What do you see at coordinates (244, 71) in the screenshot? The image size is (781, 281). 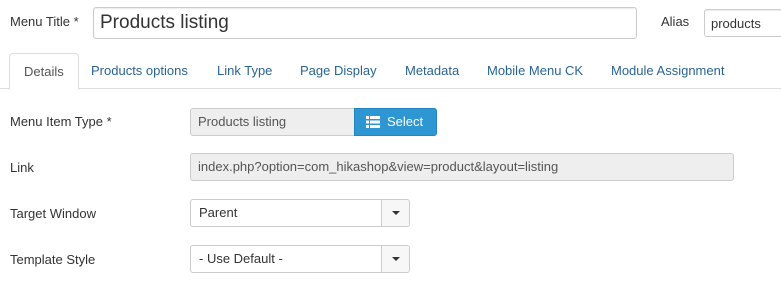 I see `tab-link-type: Link Type` at bounding box center [244, 71].